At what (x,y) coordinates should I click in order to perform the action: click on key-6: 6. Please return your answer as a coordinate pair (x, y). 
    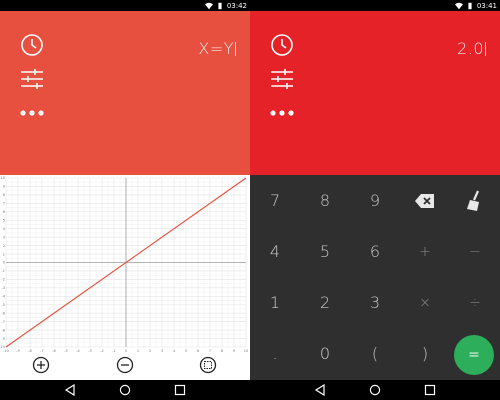
    Looking at the image, I should click on (375, 251).